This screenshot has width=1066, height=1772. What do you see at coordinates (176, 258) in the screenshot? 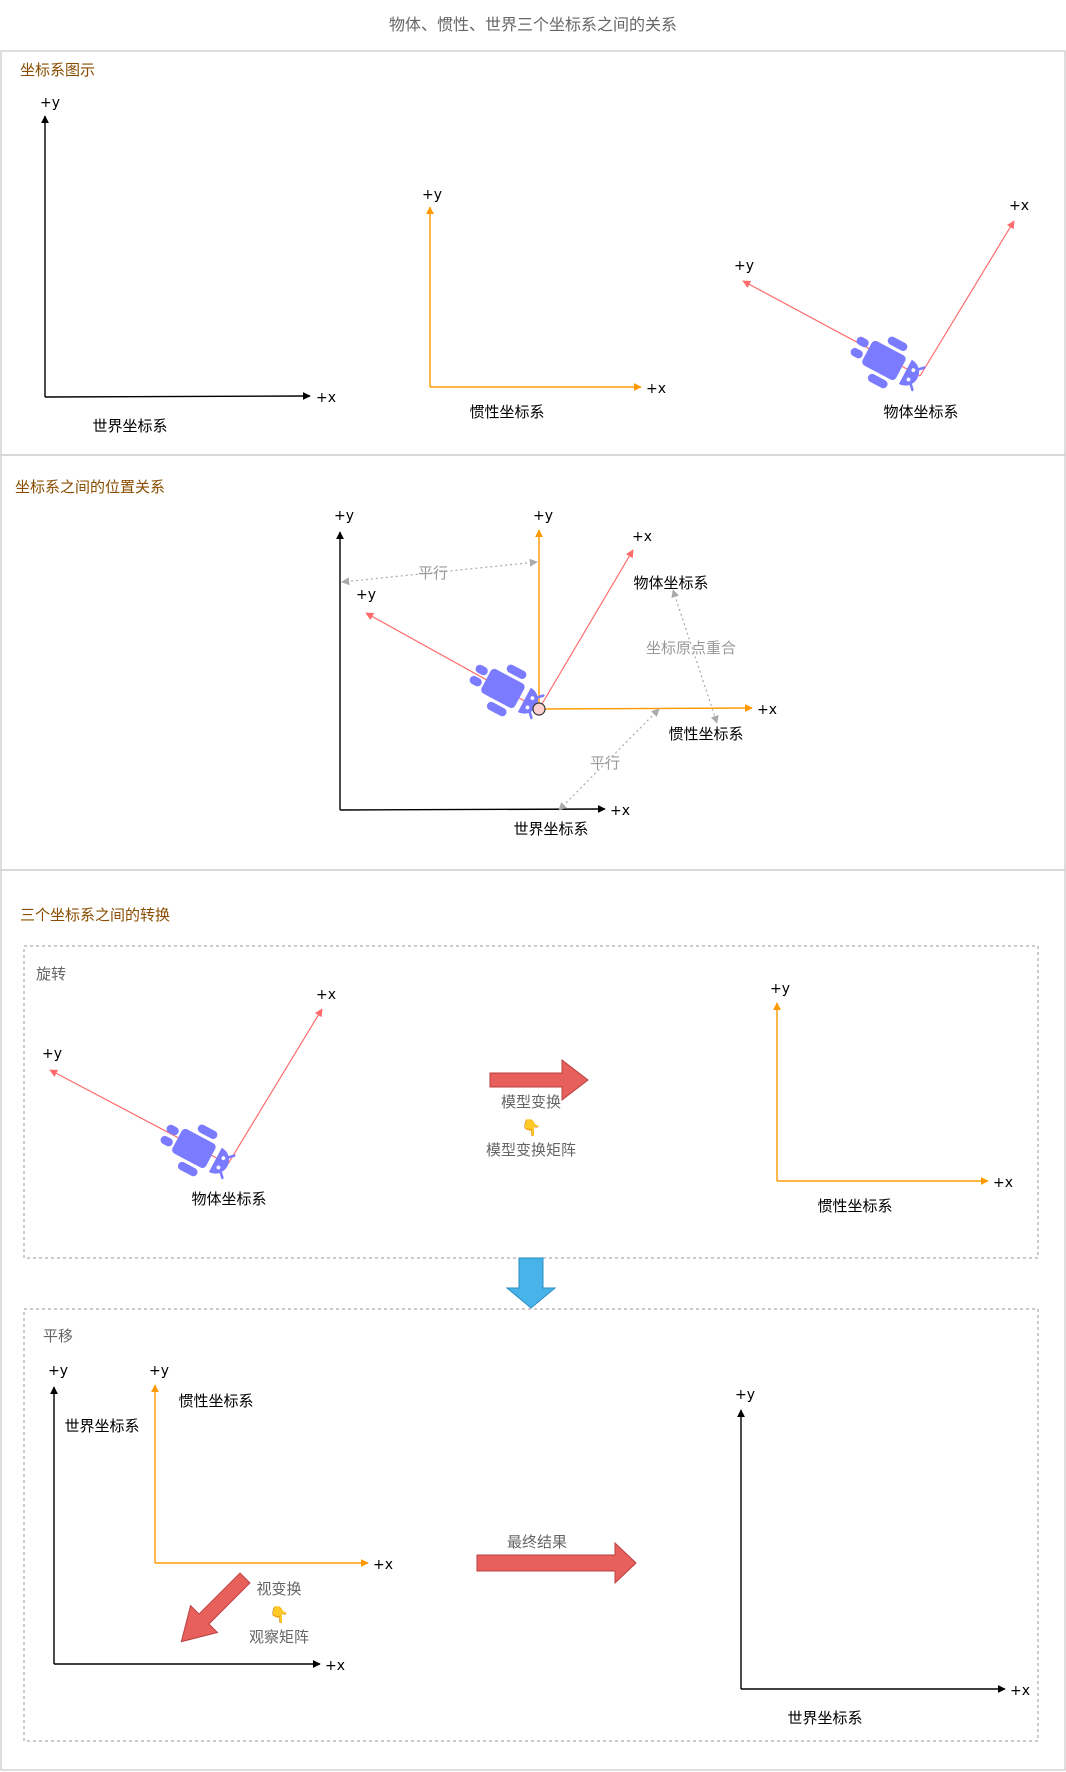
I see `world-axes` at bounding box center [176, 258].